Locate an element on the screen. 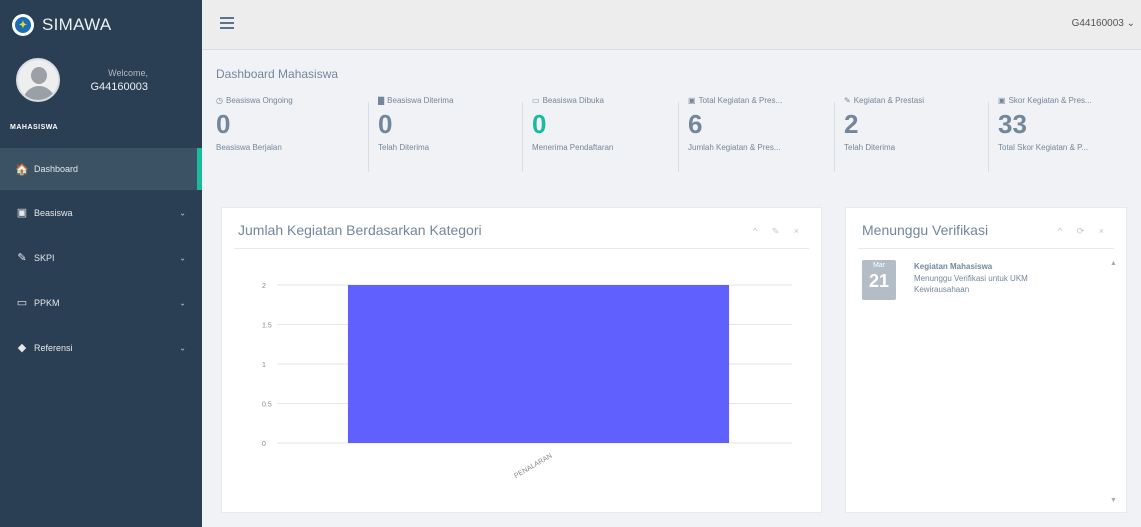 The width and height of the screenshot is (1141, 527). monitor-icon: ▭ is located at coordinates (22, 303).